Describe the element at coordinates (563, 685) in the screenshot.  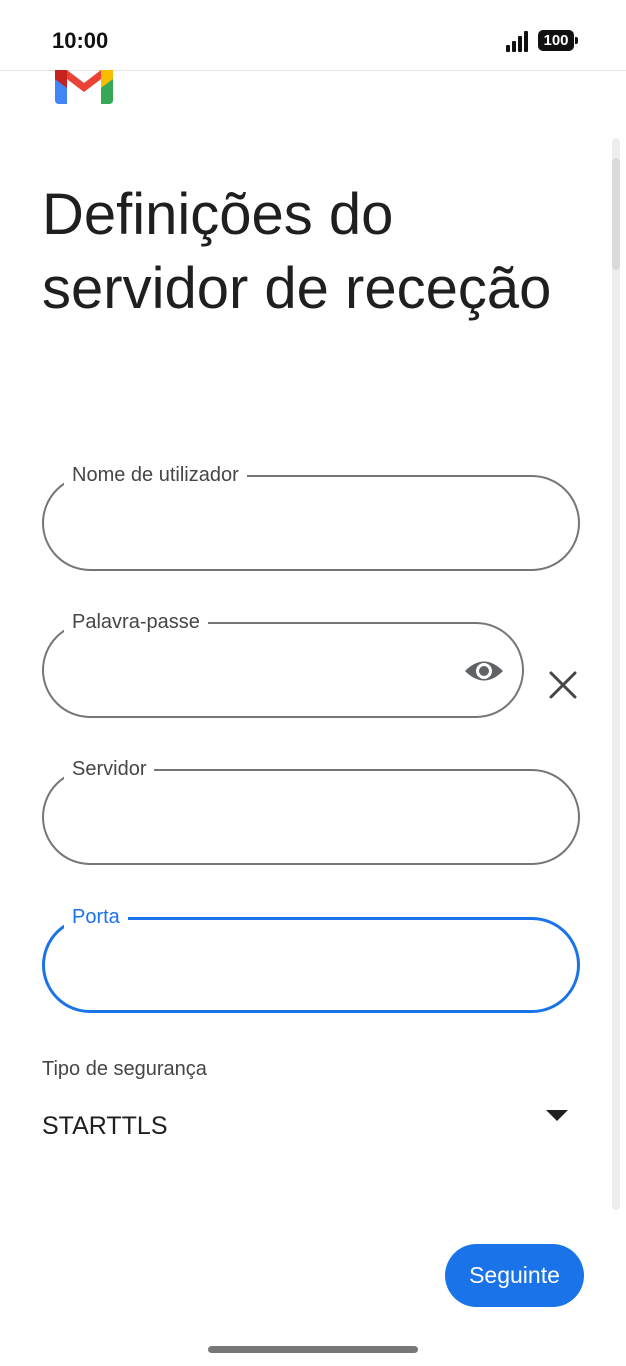
I see `close-icon` at that location.